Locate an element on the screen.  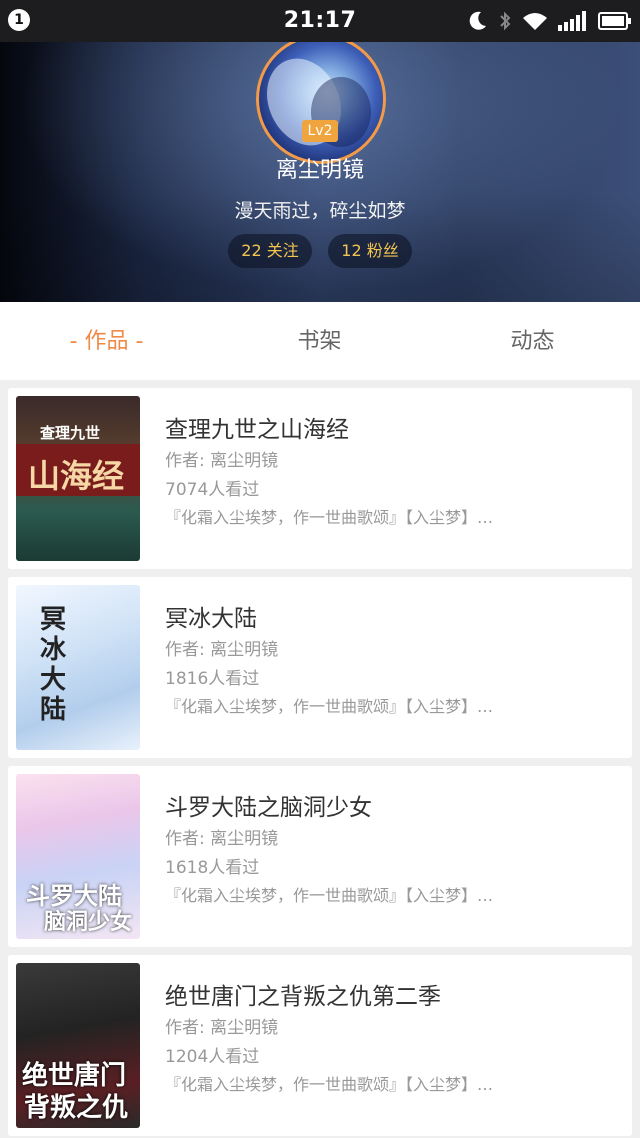
book-cover: 查理九世 山海经 is located at coordinates (78, 478).